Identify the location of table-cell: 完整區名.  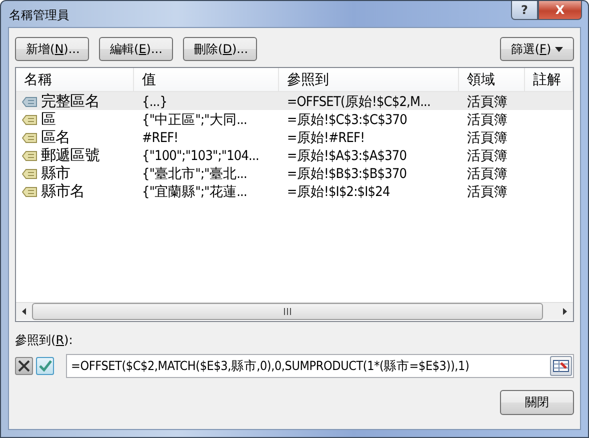
(70, 101).